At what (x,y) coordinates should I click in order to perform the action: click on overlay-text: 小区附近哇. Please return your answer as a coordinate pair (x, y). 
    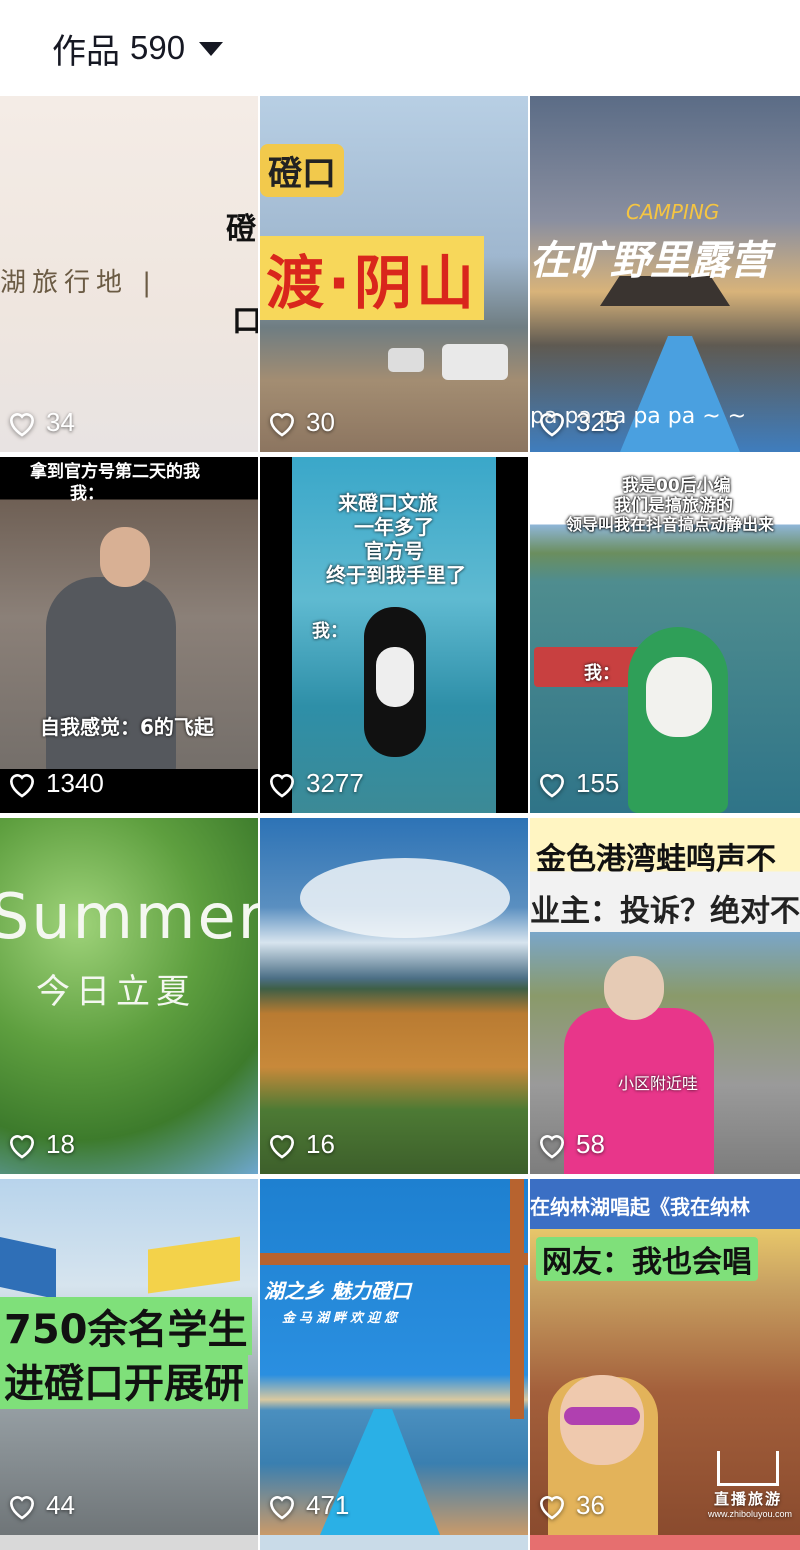
    Looking at the image, I should click on (658, 1083).